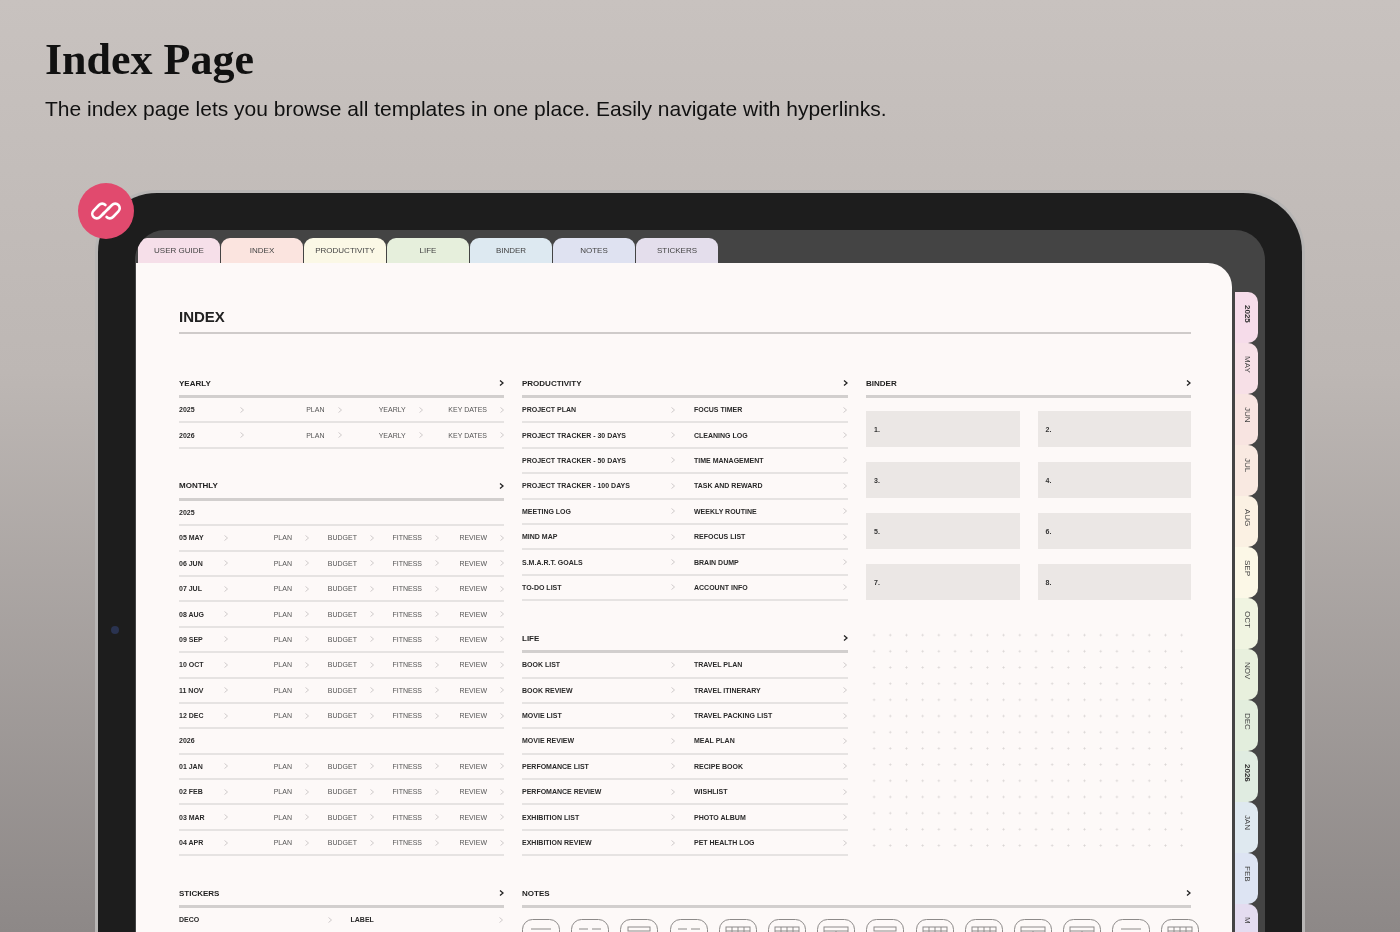 The height and width of the screenshot is (932, 1400). Describe the element at coordinates (881, 383) in the screenshot. I see `section-title: BINDER` at that location.